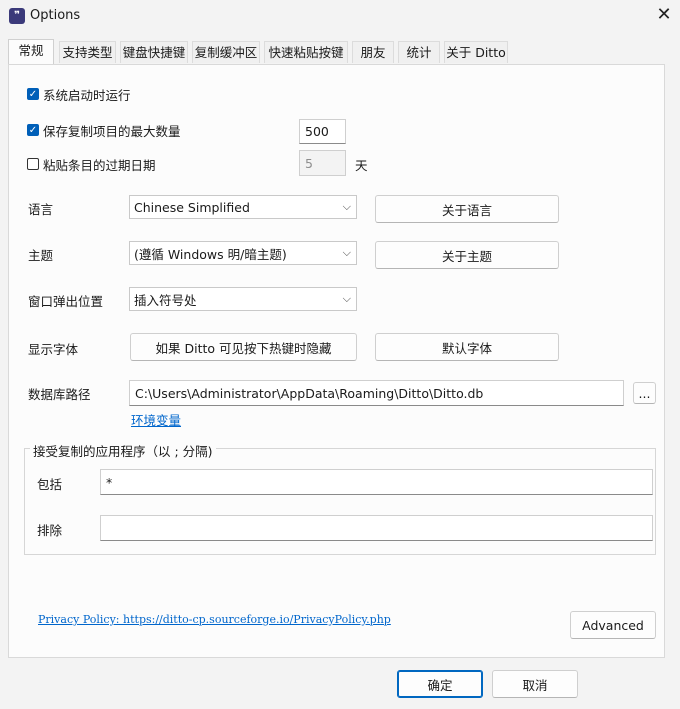  What do you see at coordinates (613, 625) in the screenshot?
I see `advanced-button: Advanced` at bounding box center [613, 625].